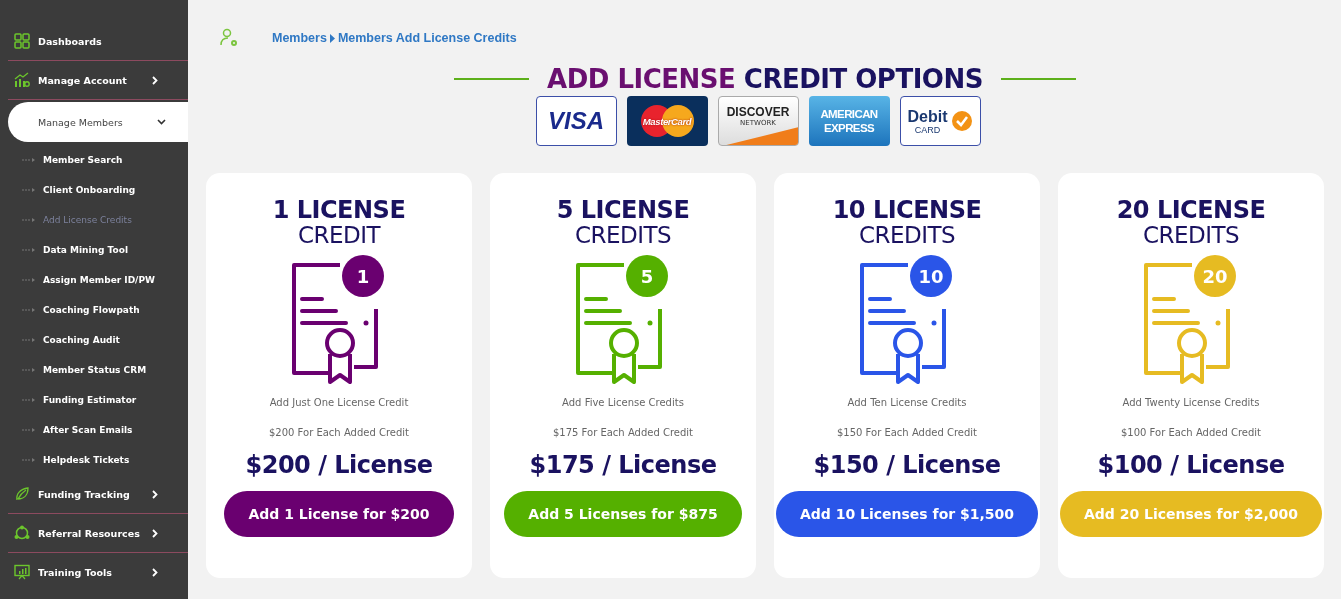 The height and width of the screenshot is (599, 1341). Describe the element at coordinates (230, 38) in the screenshot. I see `user-settings-icon` at that location.